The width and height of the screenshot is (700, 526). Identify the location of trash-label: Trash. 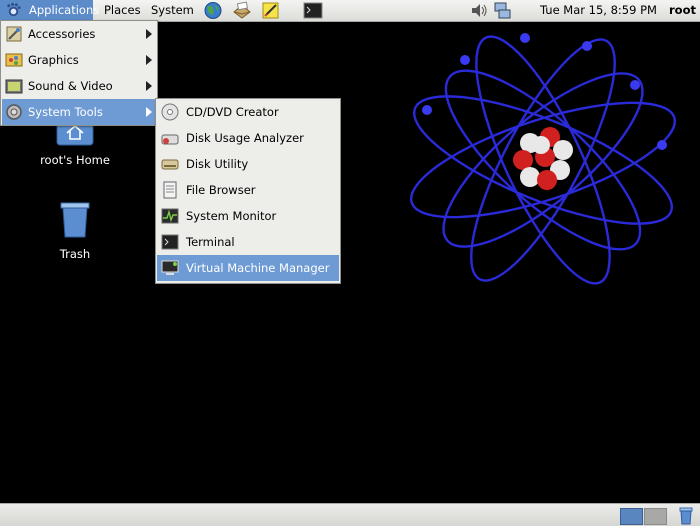
(75, 254).